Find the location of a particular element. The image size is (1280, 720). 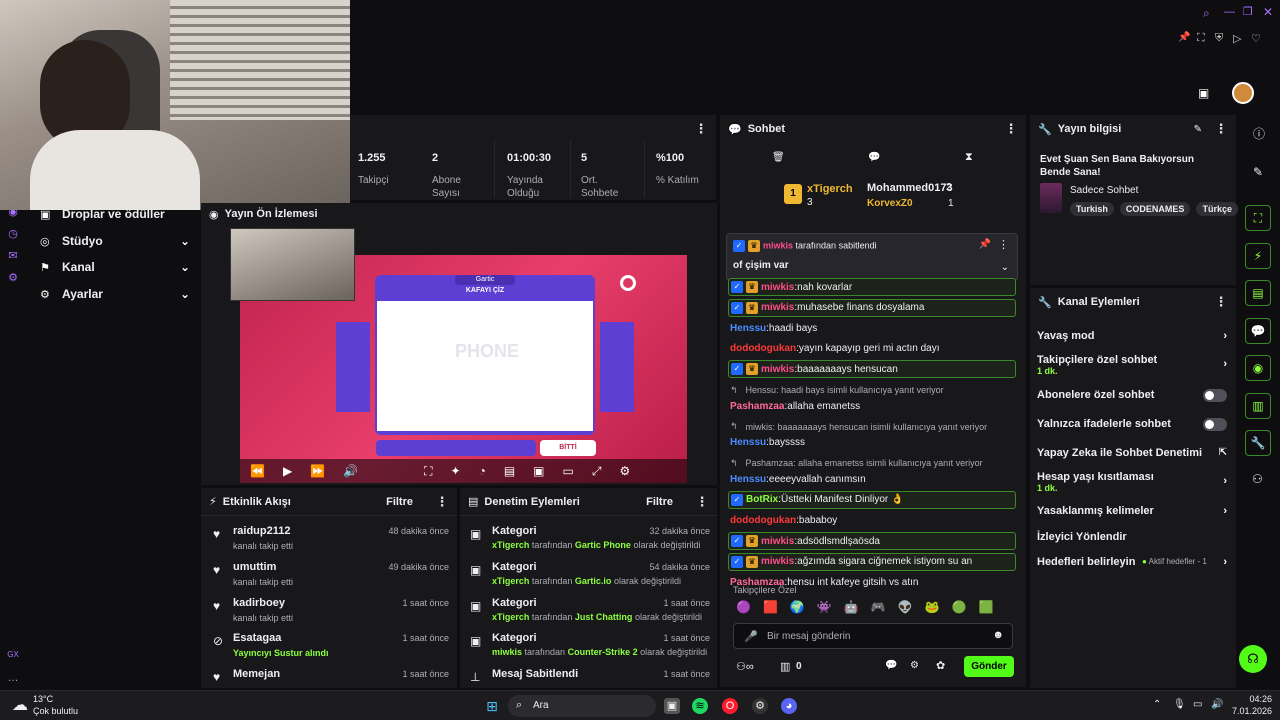

mod-item: ⊥ Mesaj Sabitlendi 1 saat önce is located at coordinates (590, 678).